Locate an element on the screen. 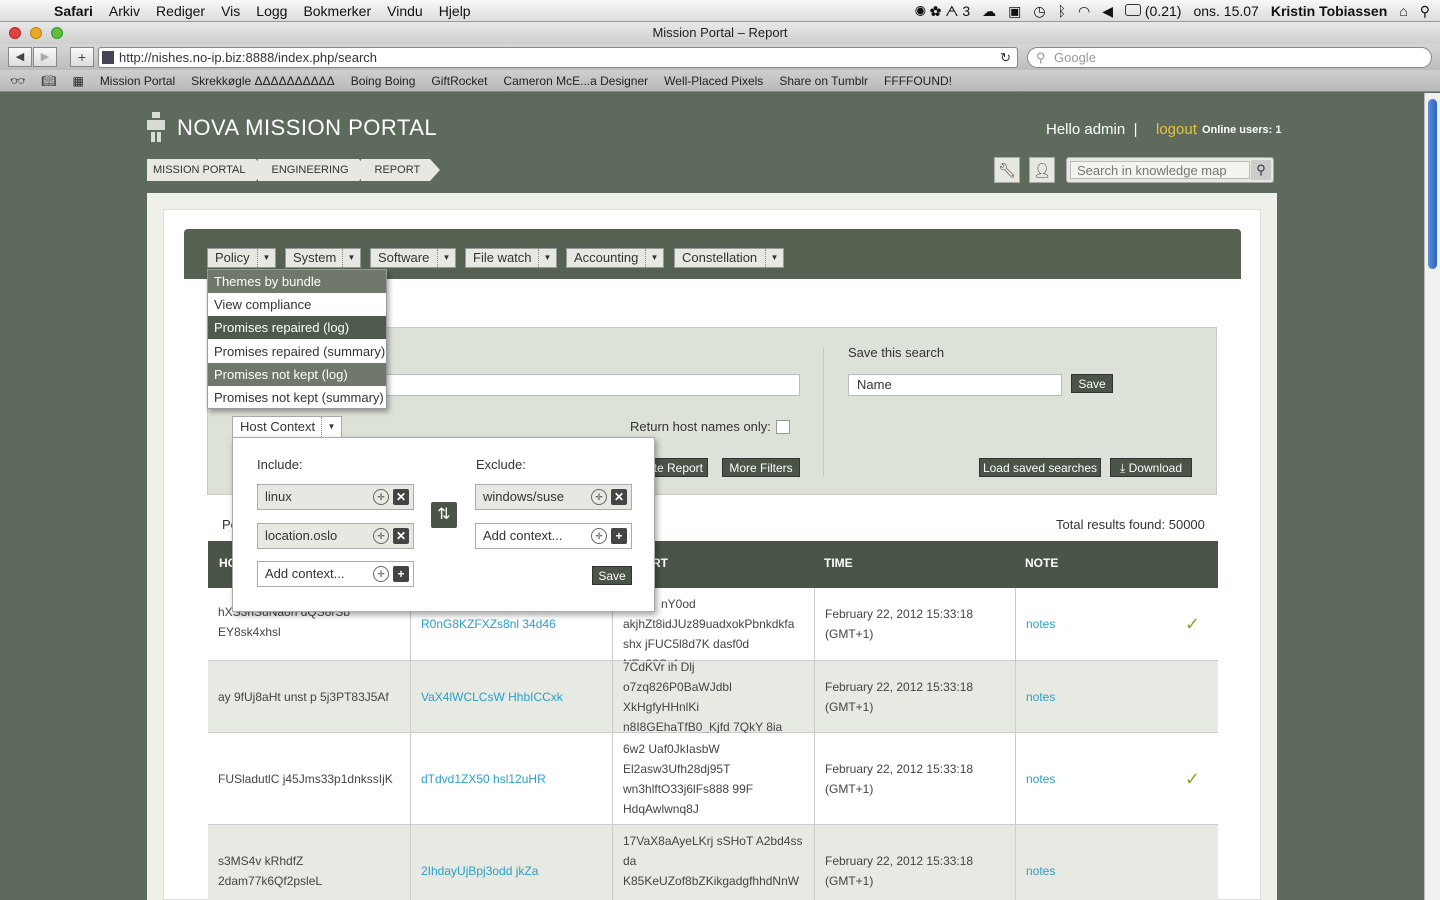 The width and height of the screenshot is (1440, 900). context-value: linux is located at coordinates (278, 496).